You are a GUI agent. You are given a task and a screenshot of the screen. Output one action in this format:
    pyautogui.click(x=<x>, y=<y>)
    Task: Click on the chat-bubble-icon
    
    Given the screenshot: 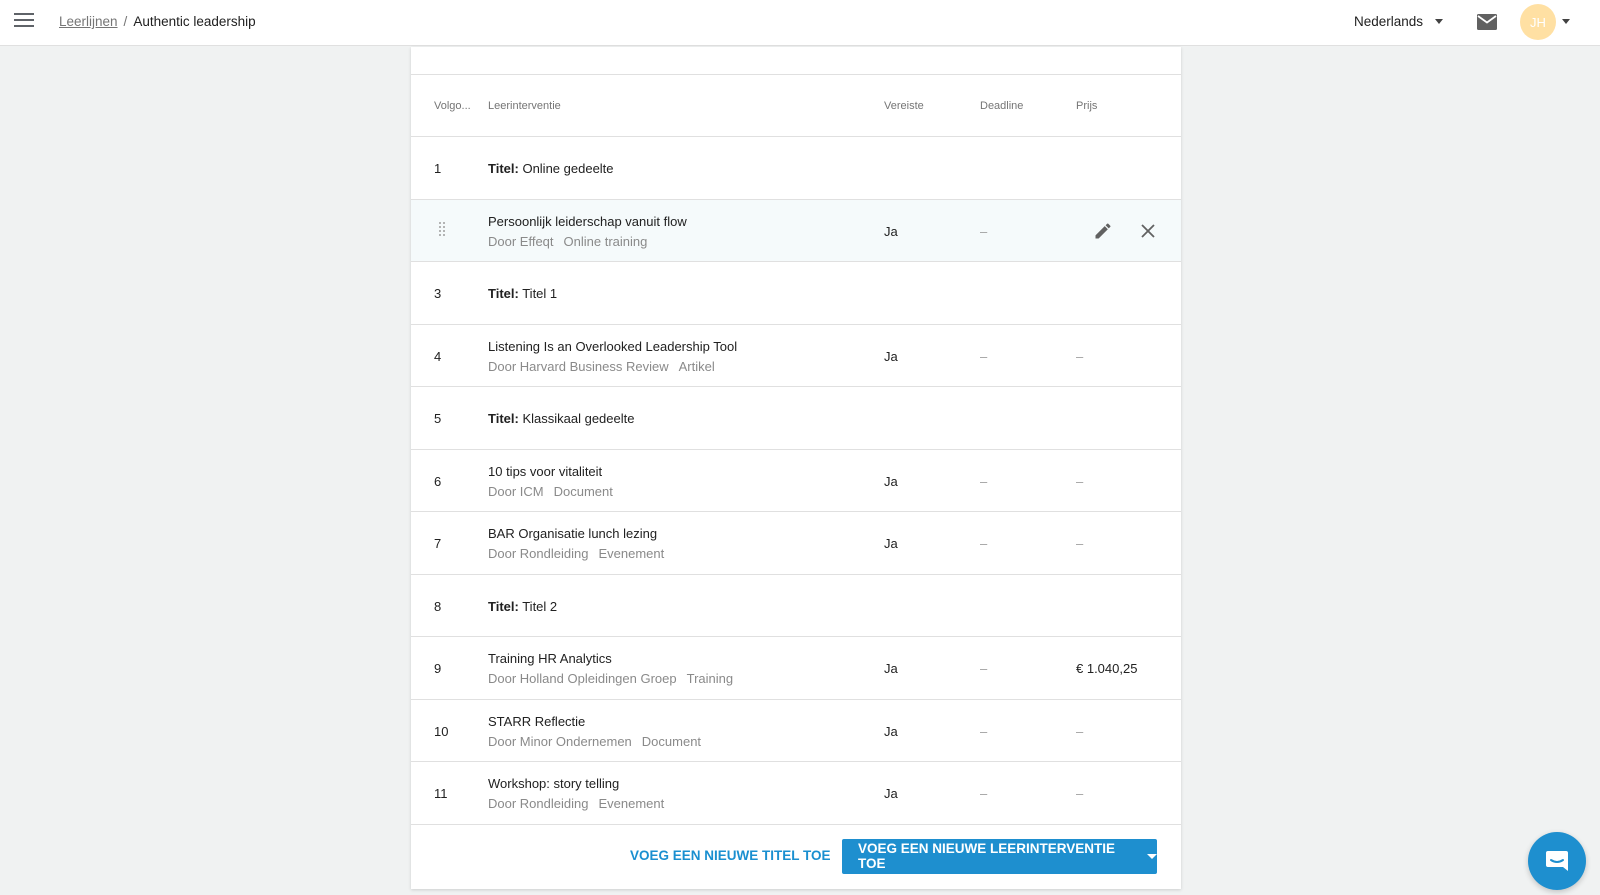 What is the action you would take?
    pyautogui.click(x=1557, y=861)
    